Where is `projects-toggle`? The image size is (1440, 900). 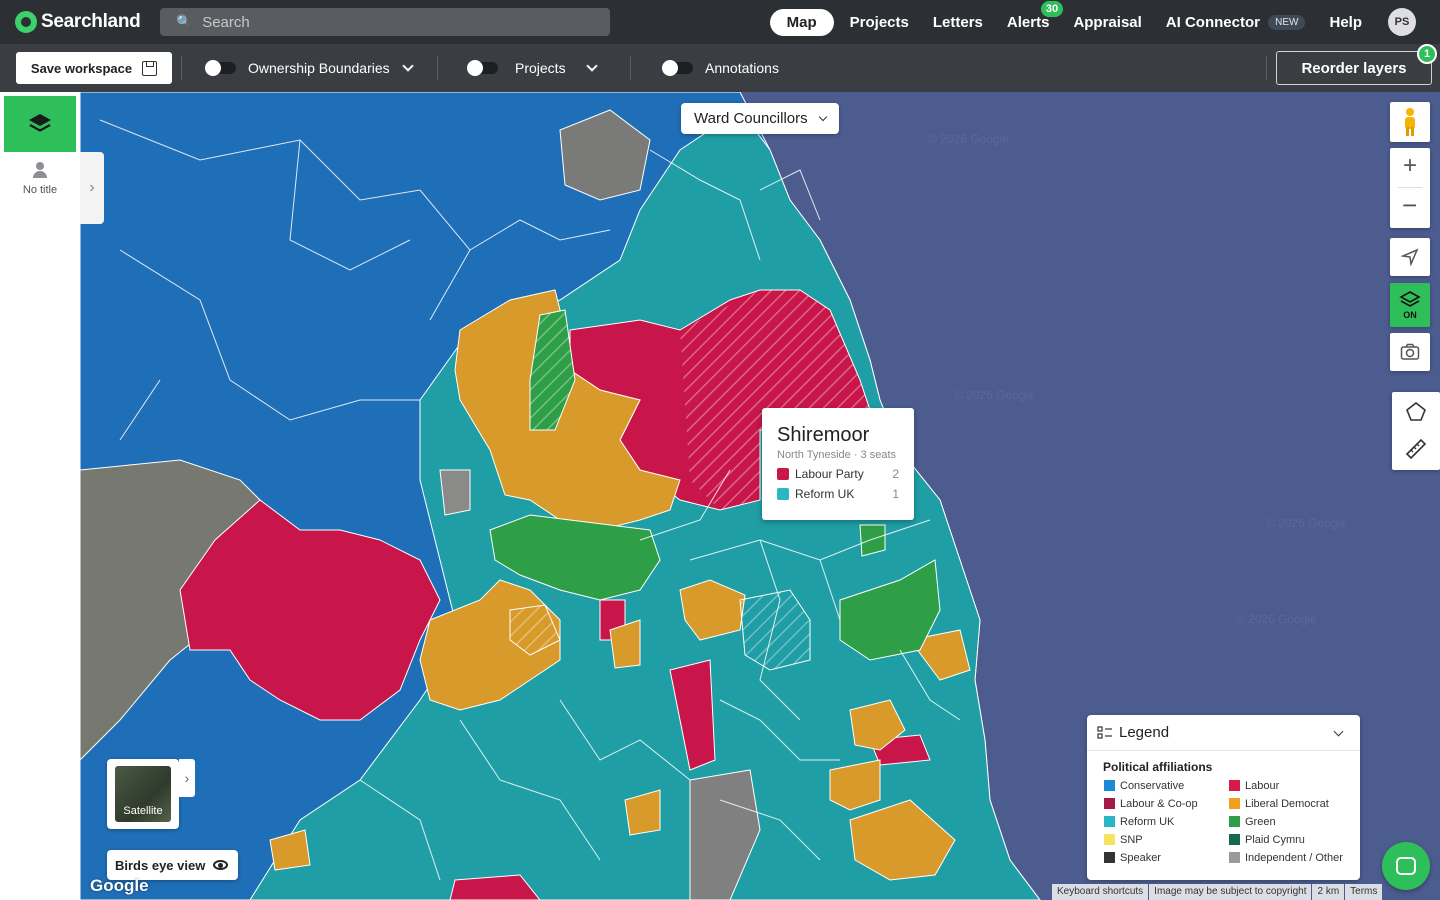
projects-toggle is located at coordinates (482, 68).